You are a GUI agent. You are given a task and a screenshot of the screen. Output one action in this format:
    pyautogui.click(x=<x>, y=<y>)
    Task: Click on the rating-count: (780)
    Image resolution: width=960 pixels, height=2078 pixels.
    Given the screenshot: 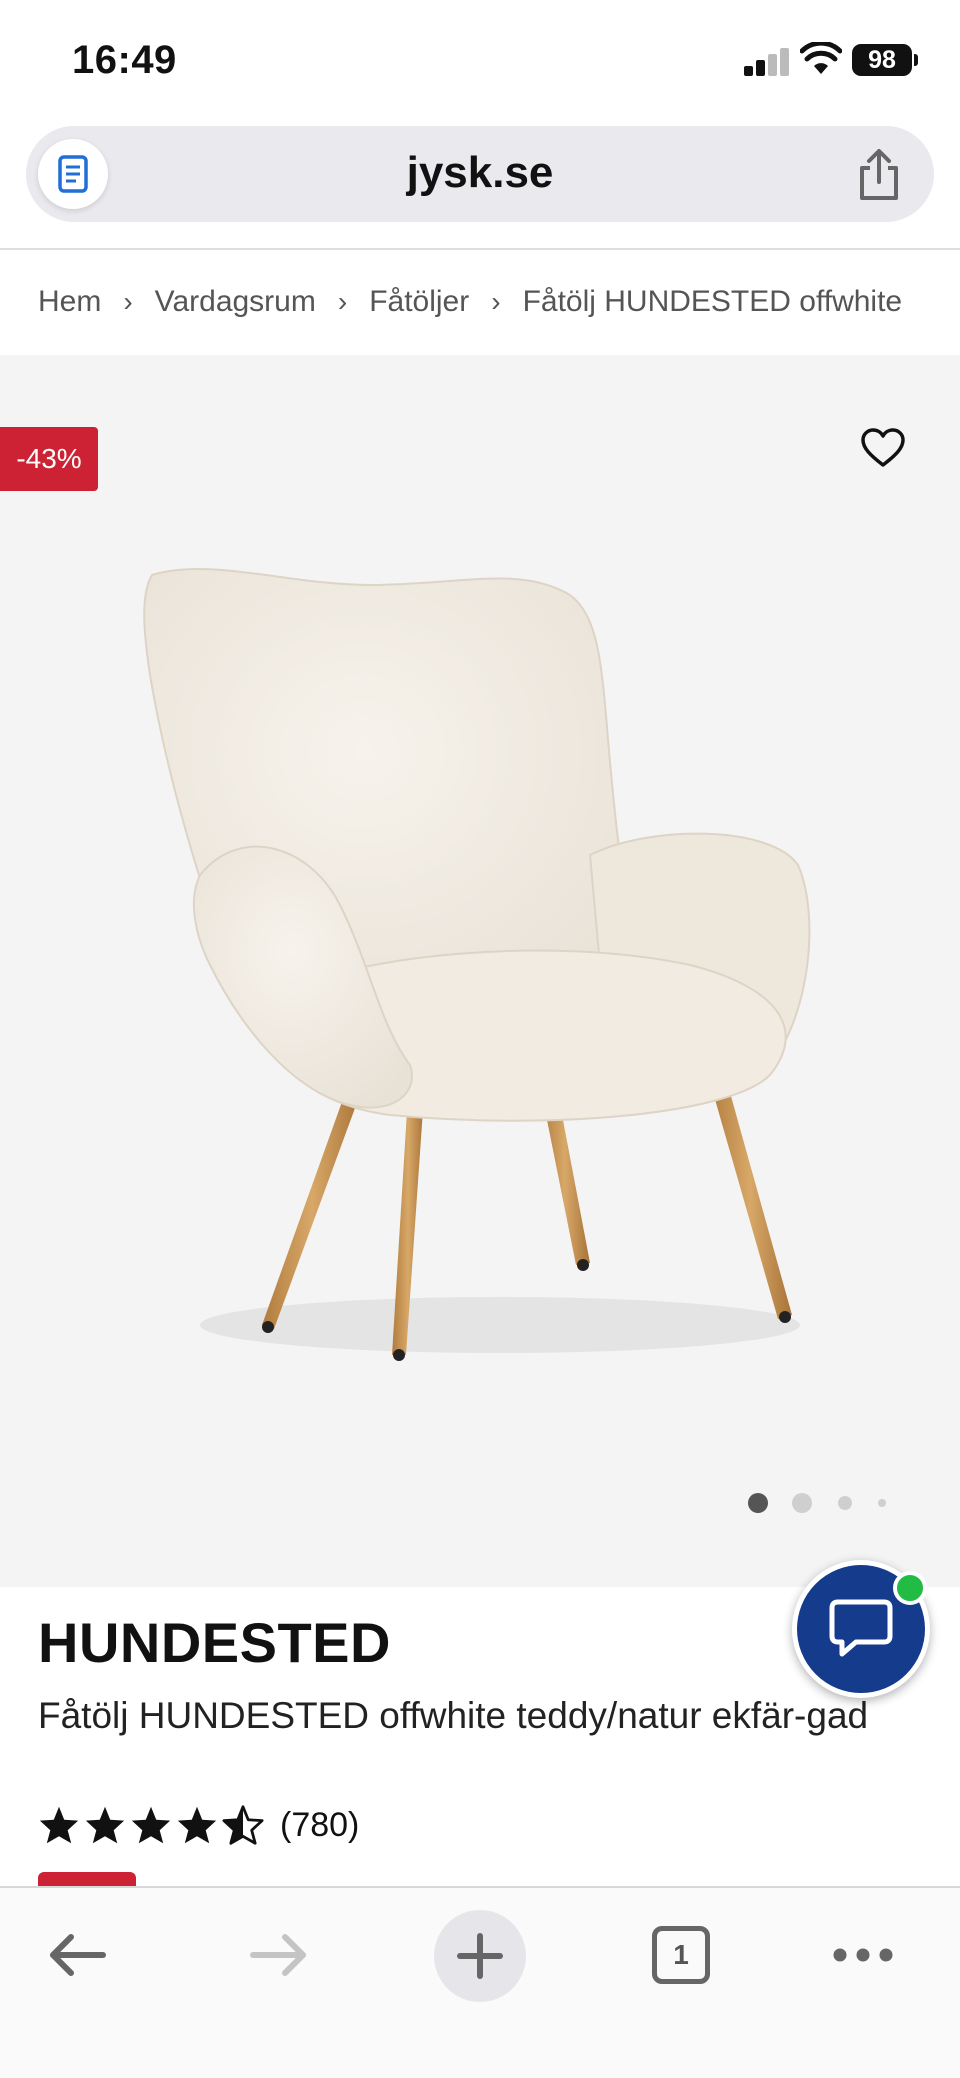 What is the action you would take?
    pyautogui.click(x=319, y=1825)
    